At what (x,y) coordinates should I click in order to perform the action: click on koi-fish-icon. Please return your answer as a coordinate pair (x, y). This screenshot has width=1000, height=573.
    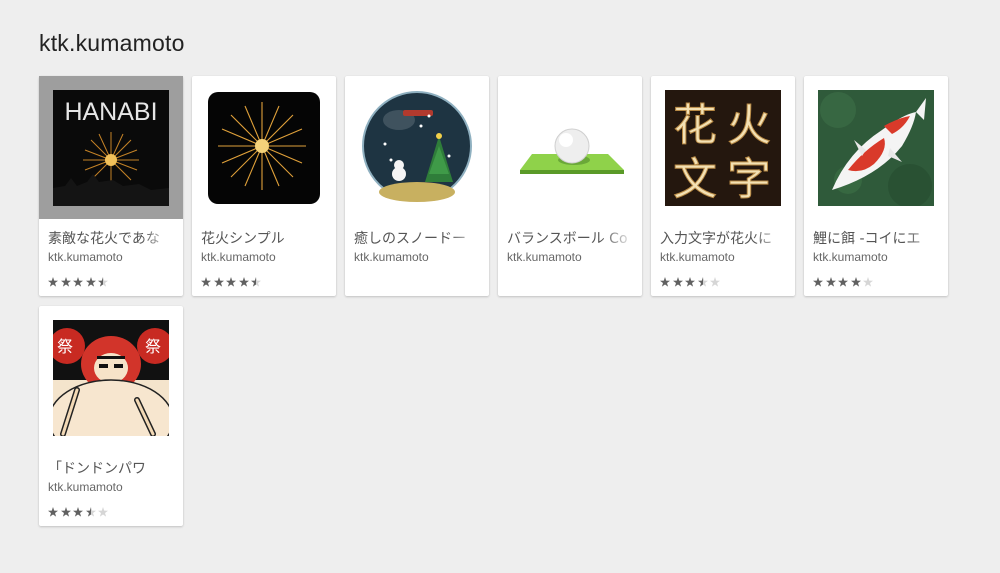
    Looking at the image, I should click on (876, 148).